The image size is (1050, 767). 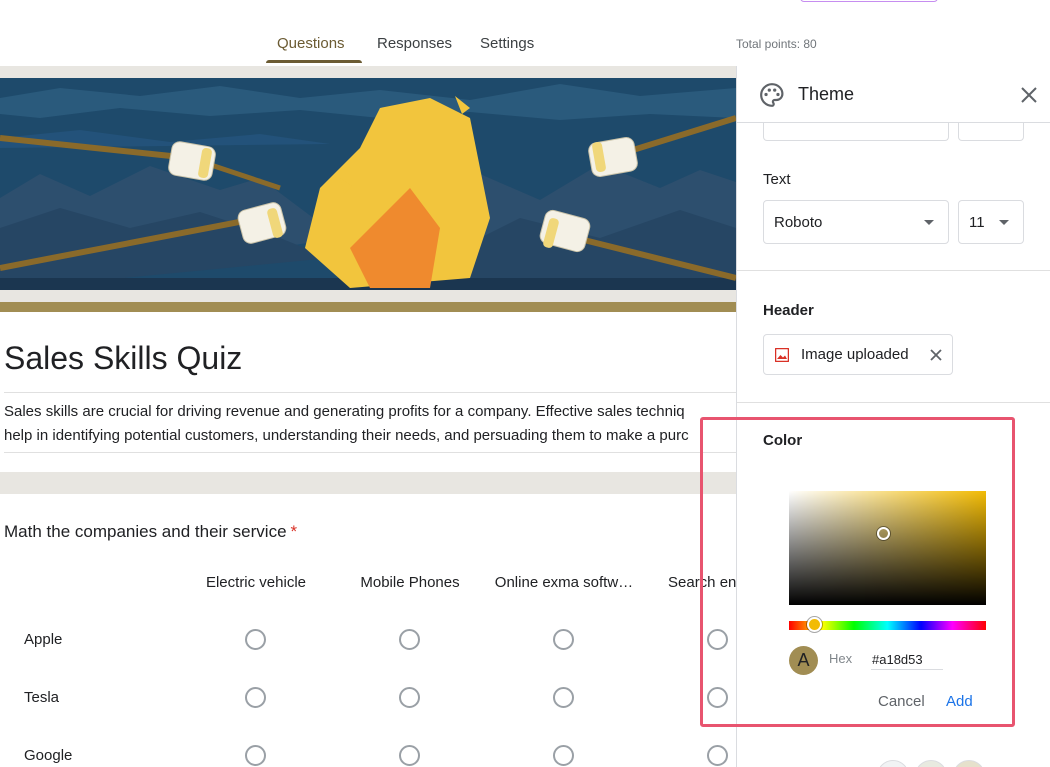 I want to click on active-tab-indicator, so click(x=314, y=61).